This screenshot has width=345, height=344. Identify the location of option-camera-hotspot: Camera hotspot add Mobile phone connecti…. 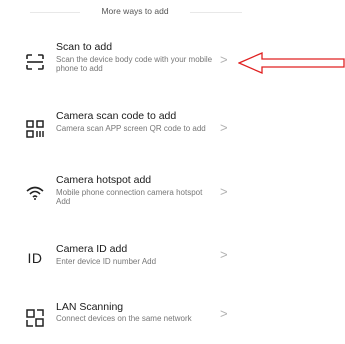
(125, 192).